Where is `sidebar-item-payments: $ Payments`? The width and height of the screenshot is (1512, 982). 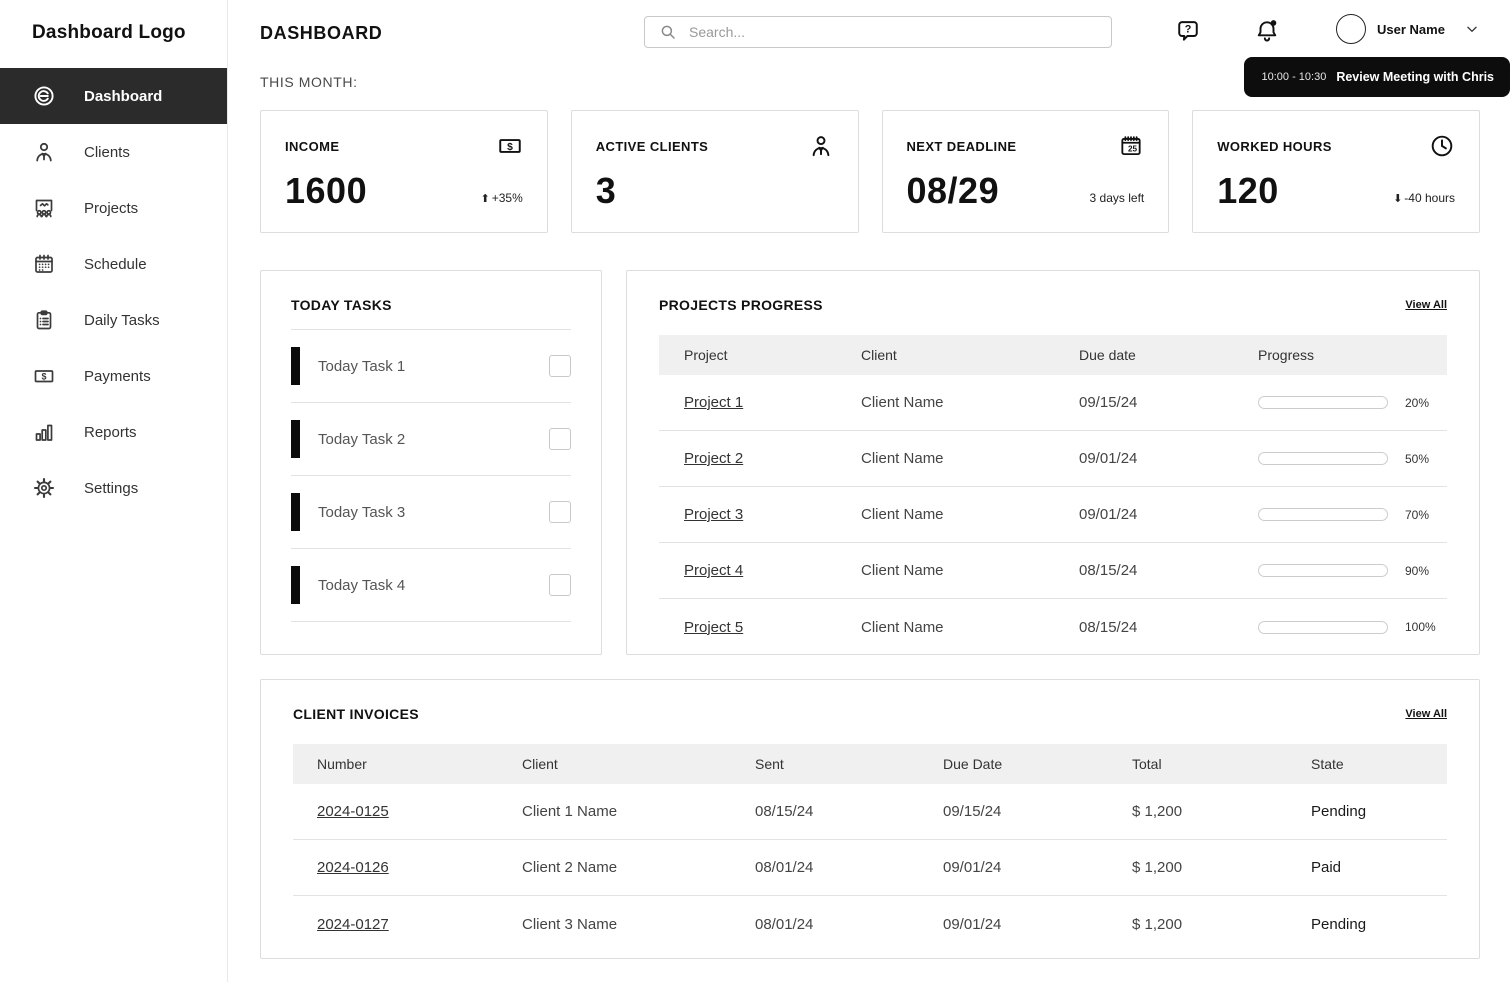
sidebar-item-payments: $ Payments is located at coordinates (113, 376).